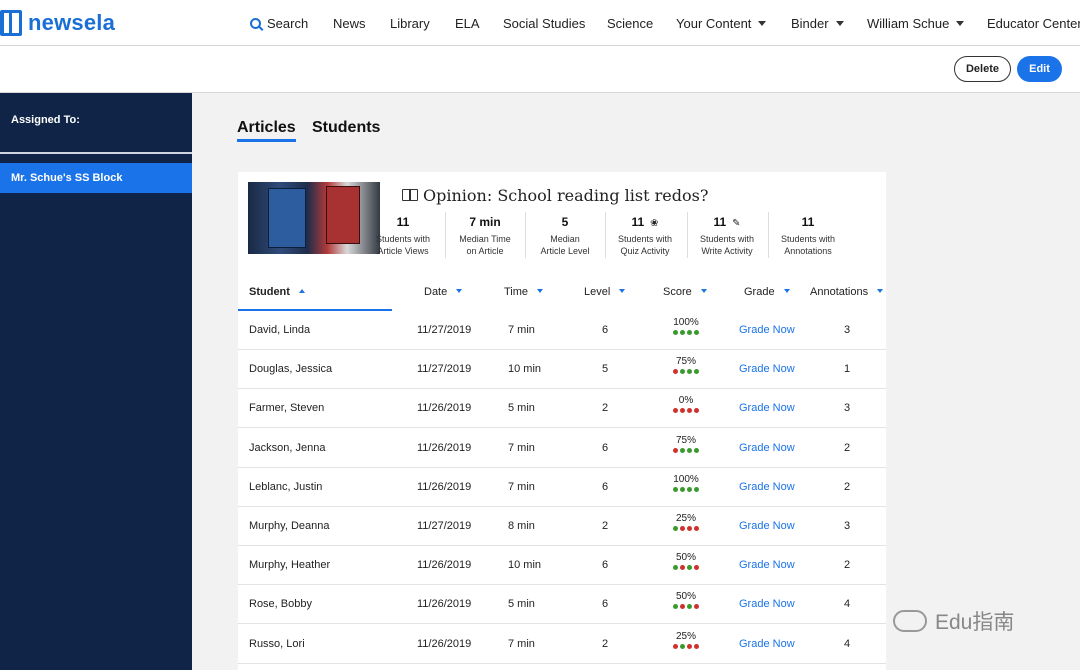  I want to click on sort-ascending-icon, so click(301, 291).